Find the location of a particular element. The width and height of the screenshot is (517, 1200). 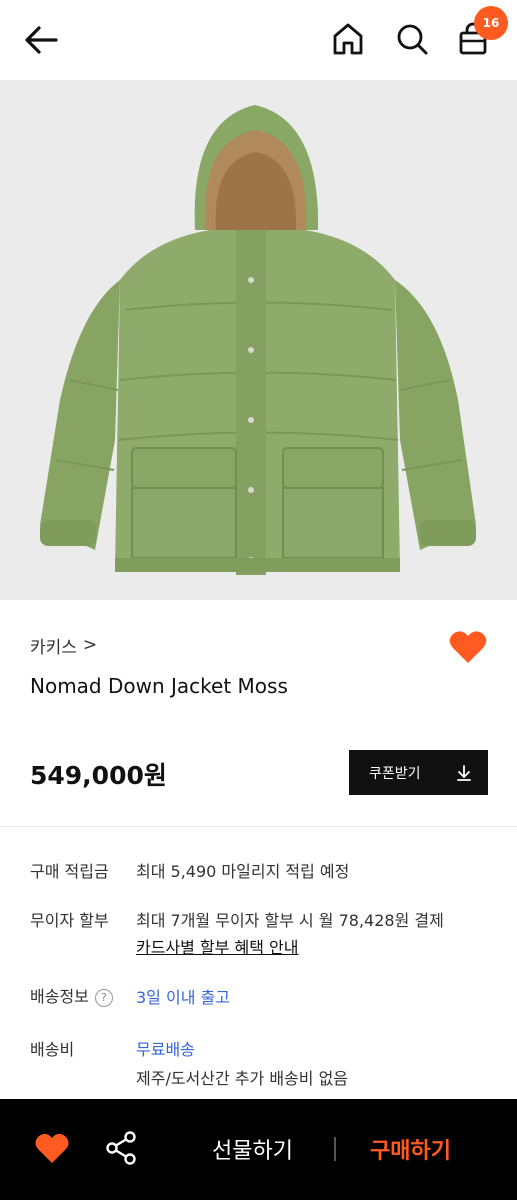

buy-button: 구매하기 is located at coordinates (410, 1149).